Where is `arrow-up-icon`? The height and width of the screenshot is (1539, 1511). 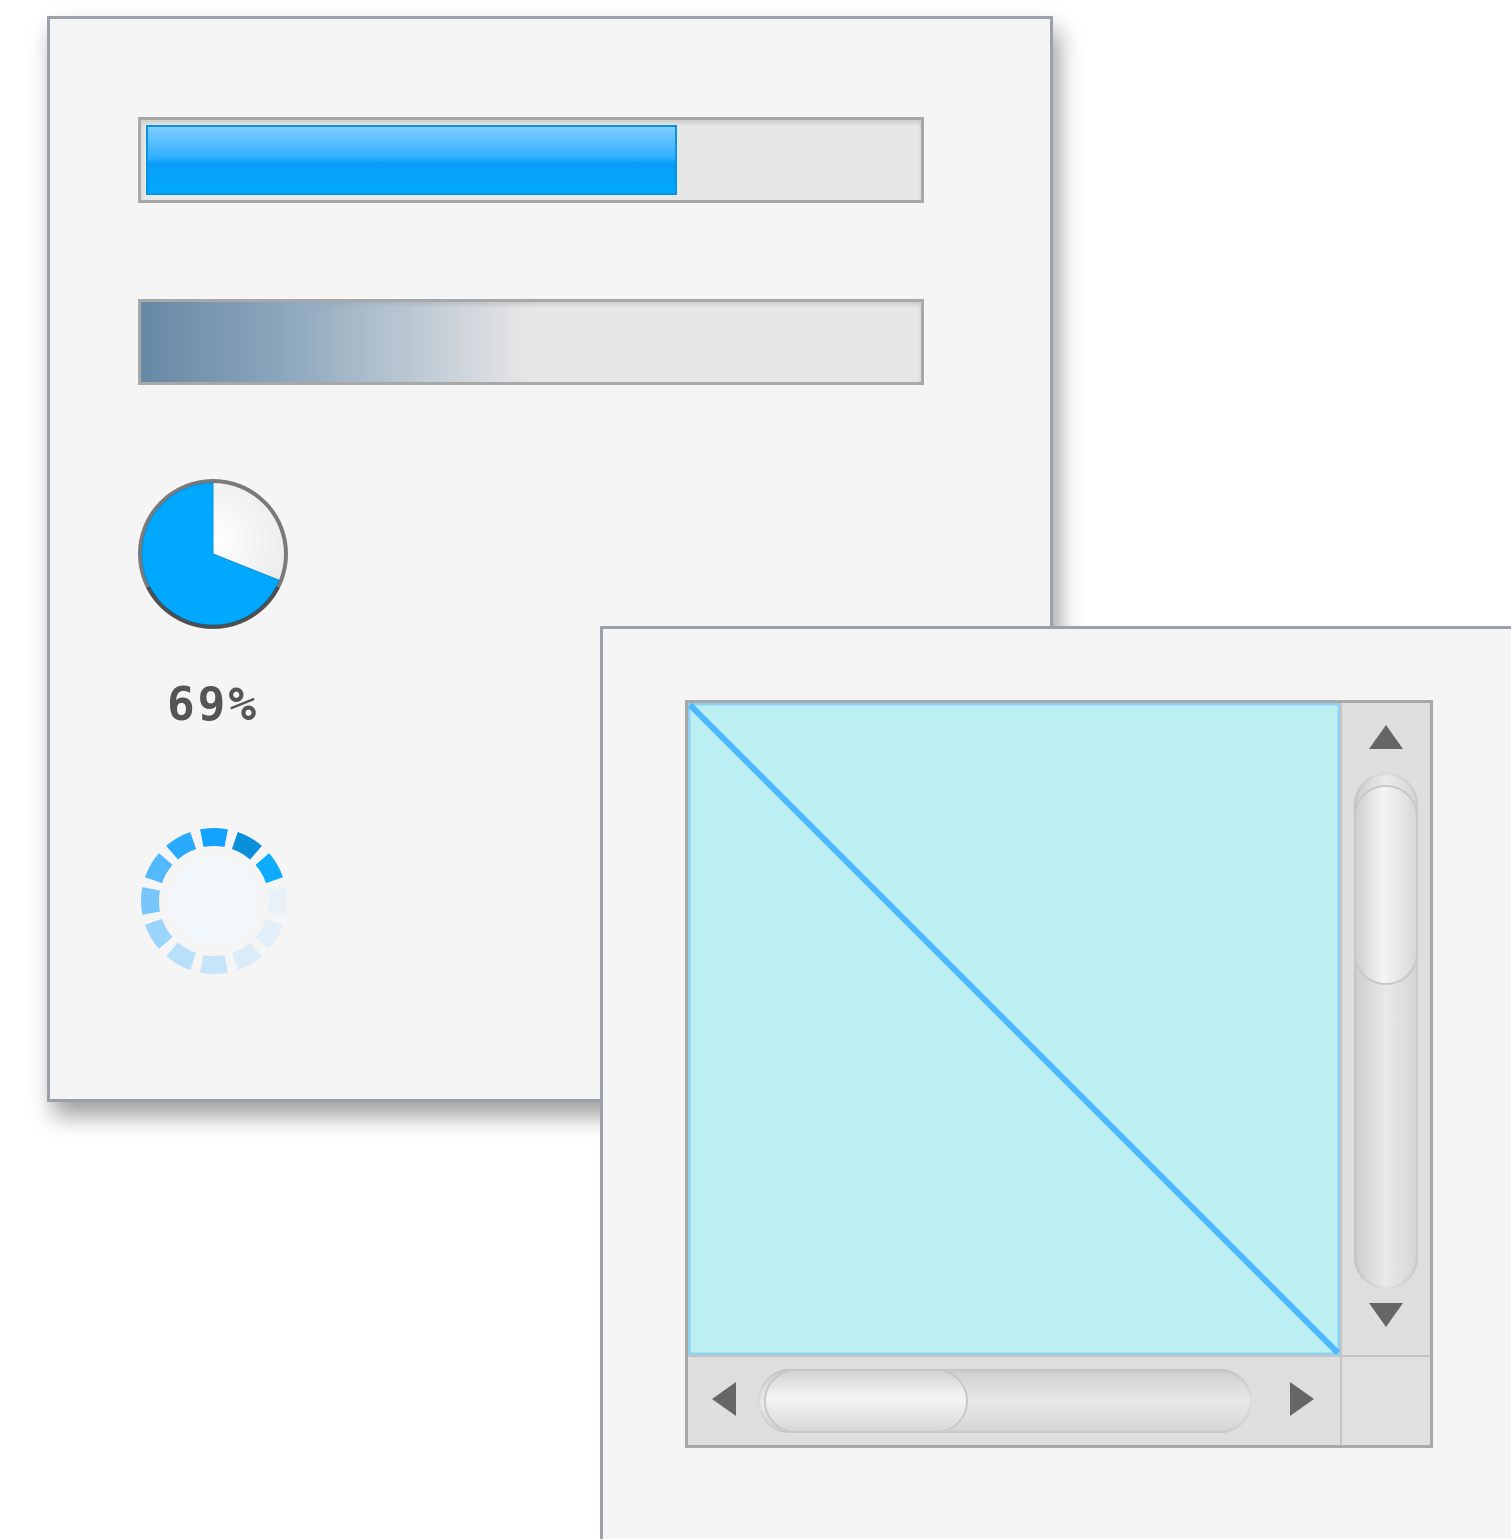
arrow-up-icon is located at coordinates (1386, 739).